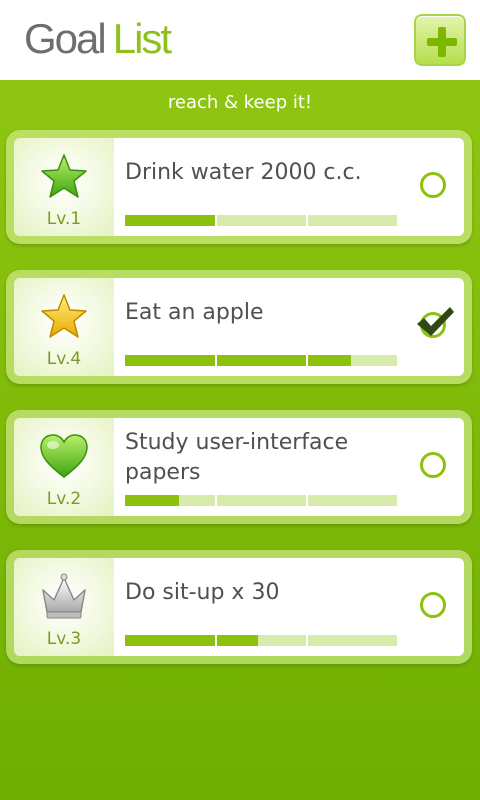 This screenshot has height=800, width=480. Describe the element at coordinates (64, 456) in the screenshot. I see `green-heart-icon` at that location.